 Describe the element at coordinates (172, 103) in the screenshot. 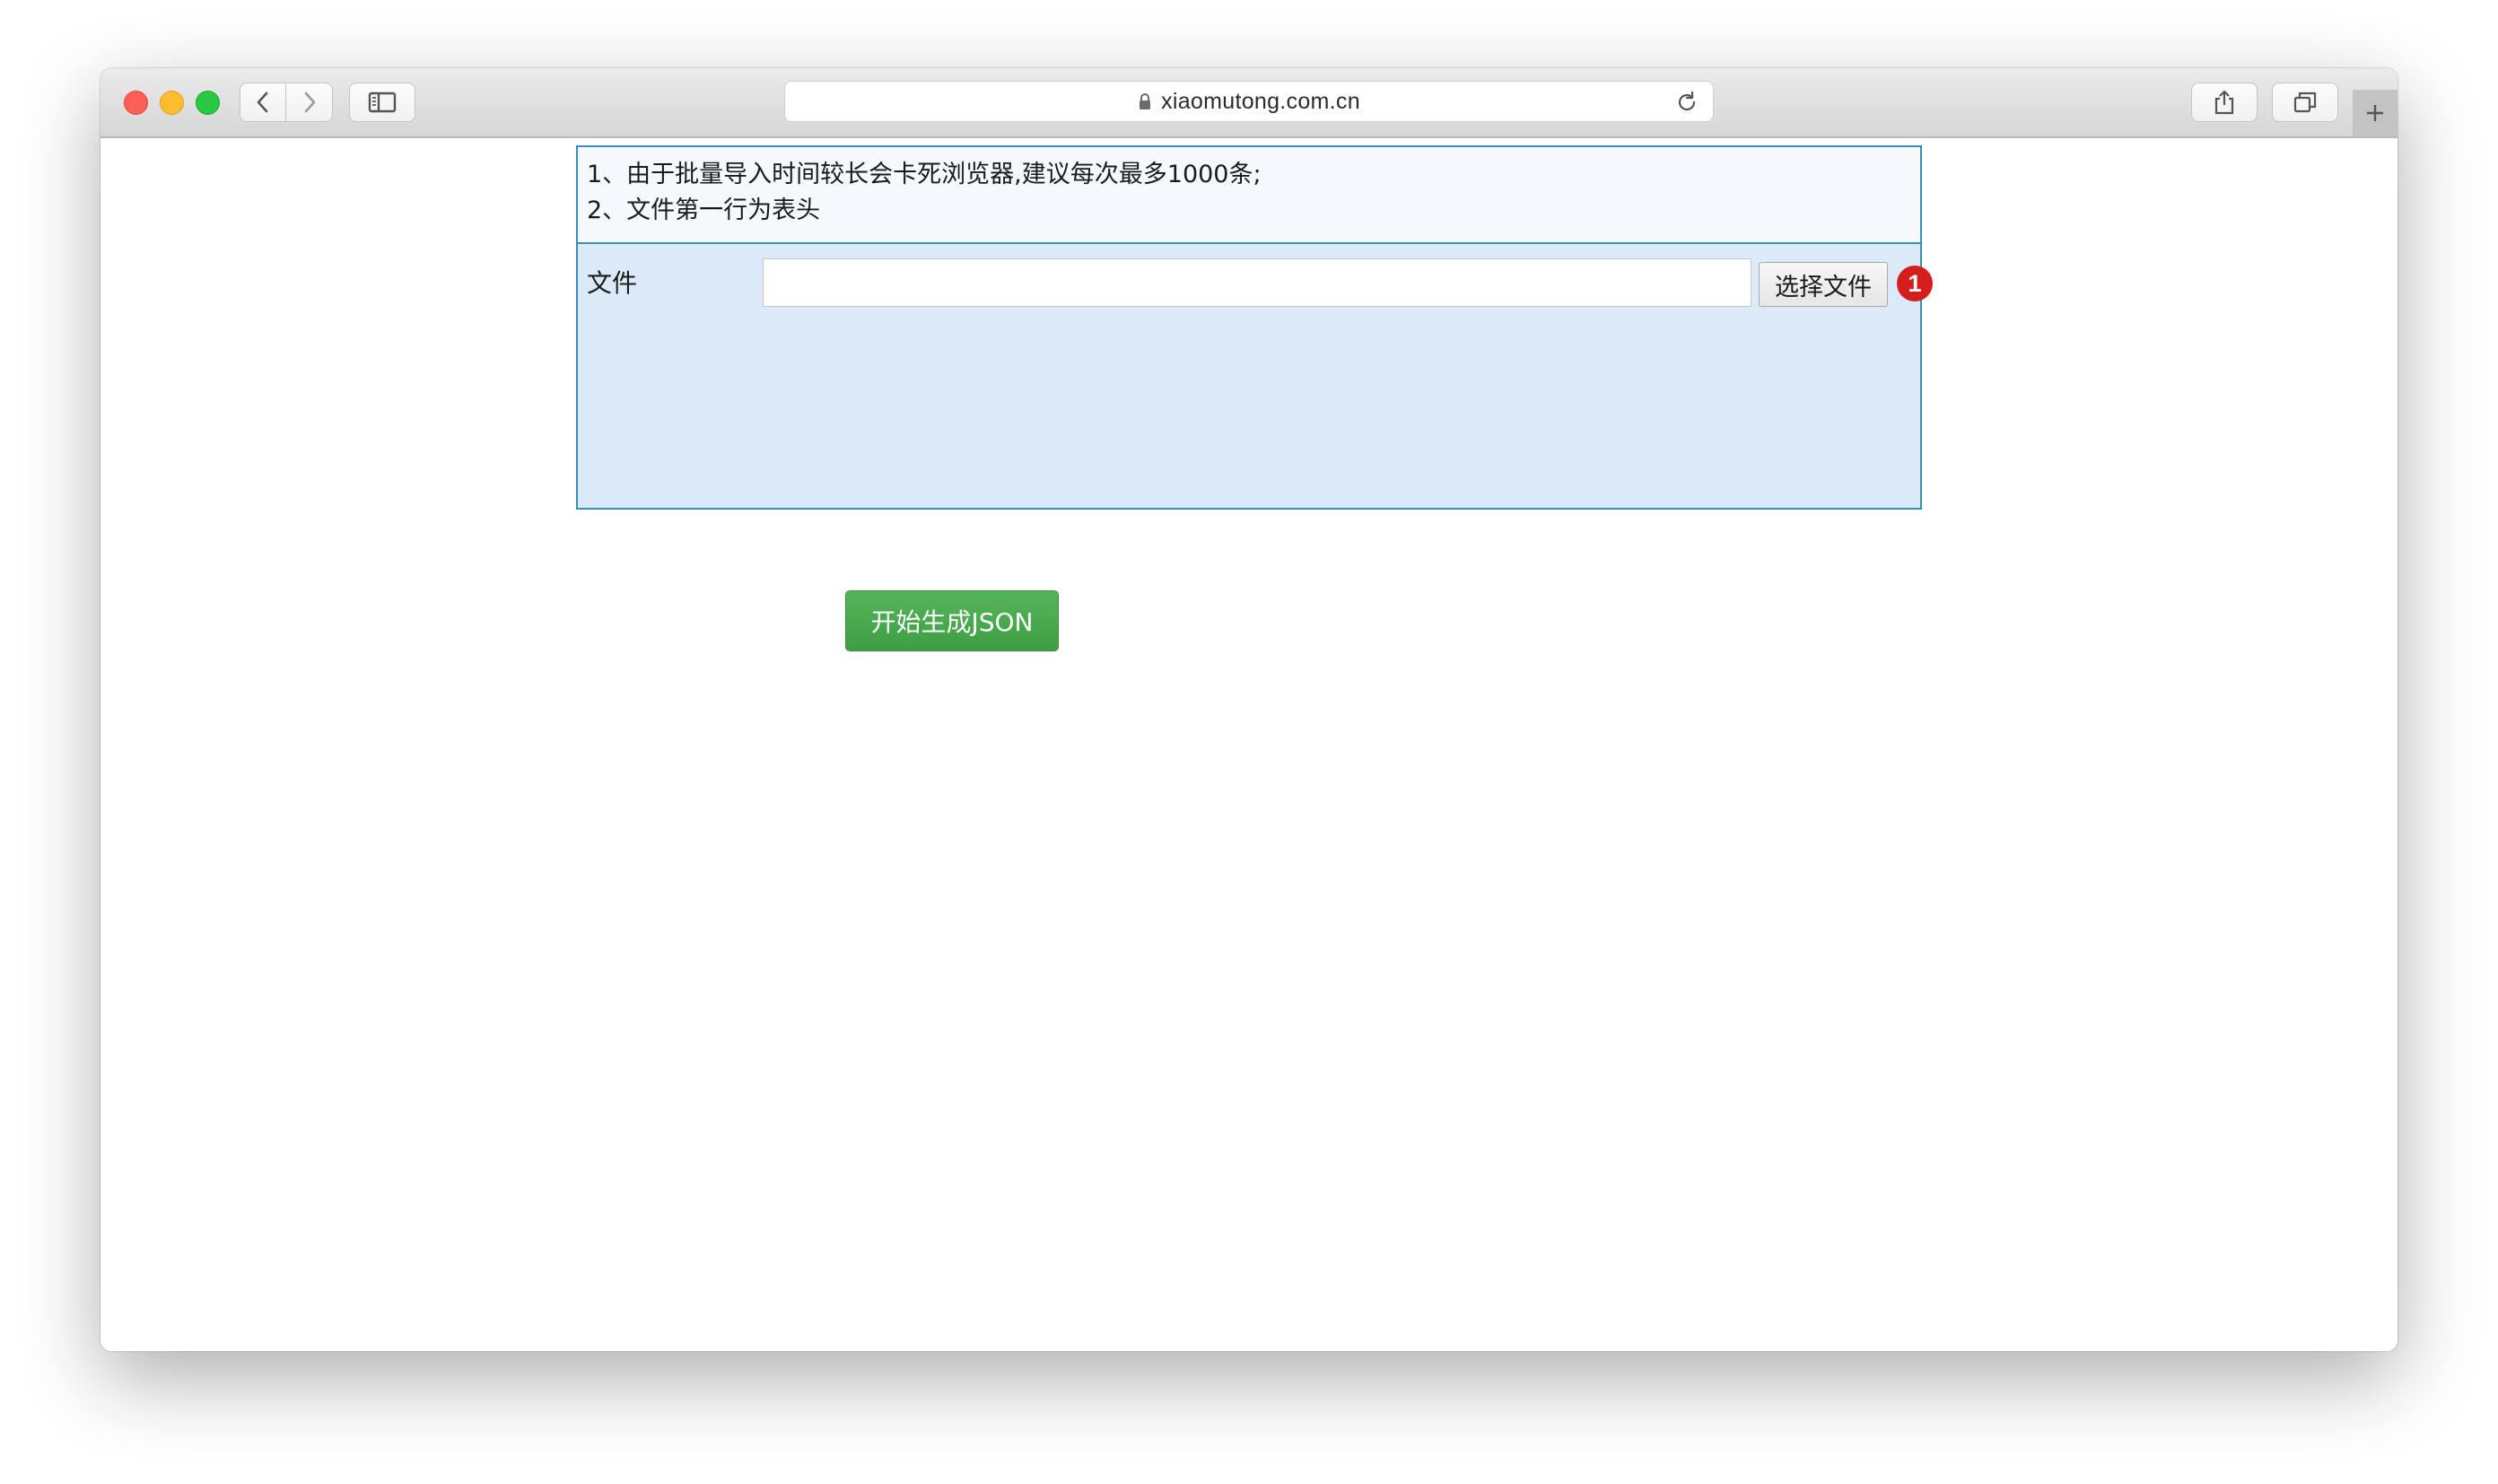

I see `minimize-window-button` at that location.